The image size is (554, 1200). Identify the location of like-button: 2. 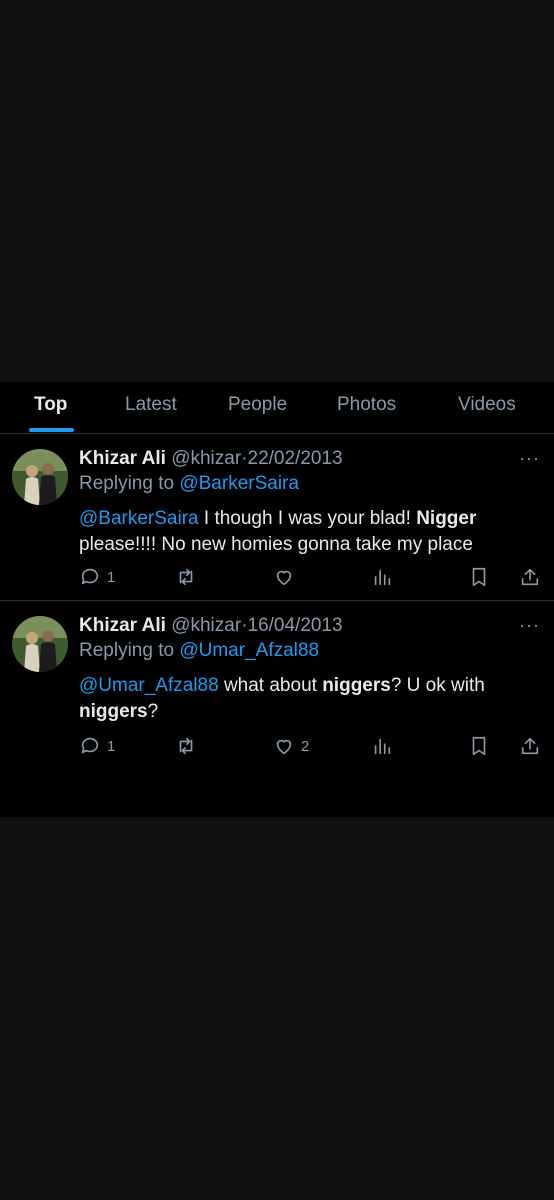
(291, 746).